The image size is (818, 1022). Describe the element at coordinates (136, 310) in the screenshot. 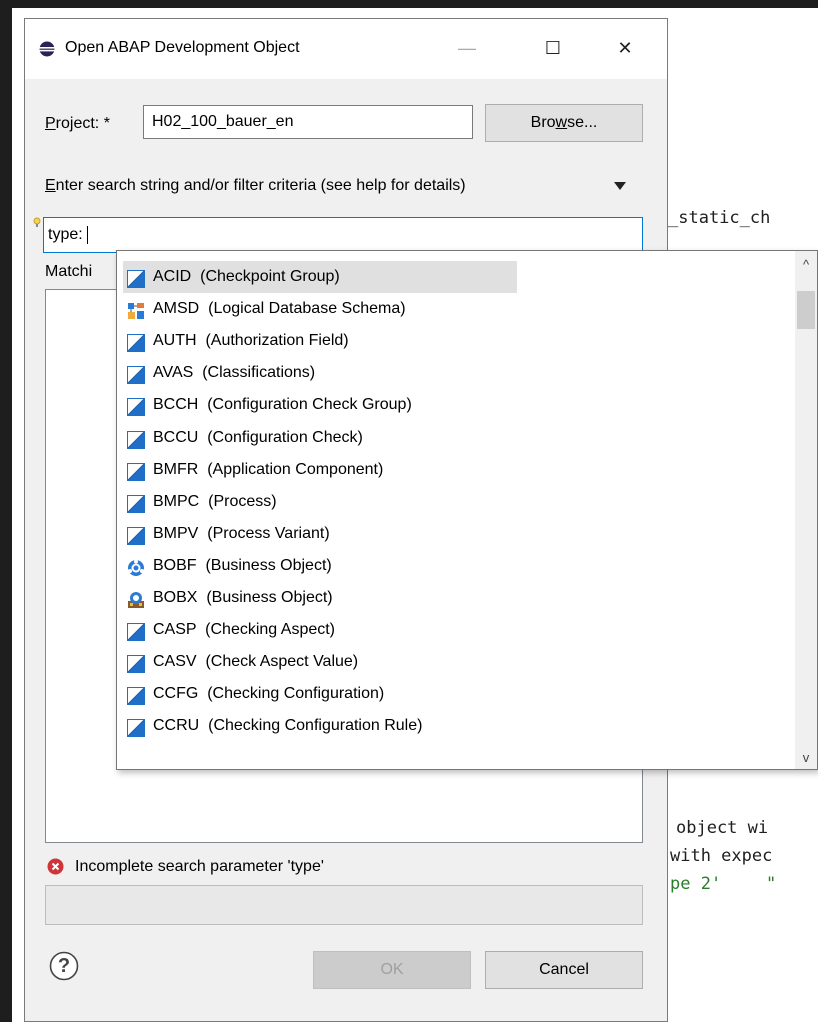

I see `schema-icon` at that location.